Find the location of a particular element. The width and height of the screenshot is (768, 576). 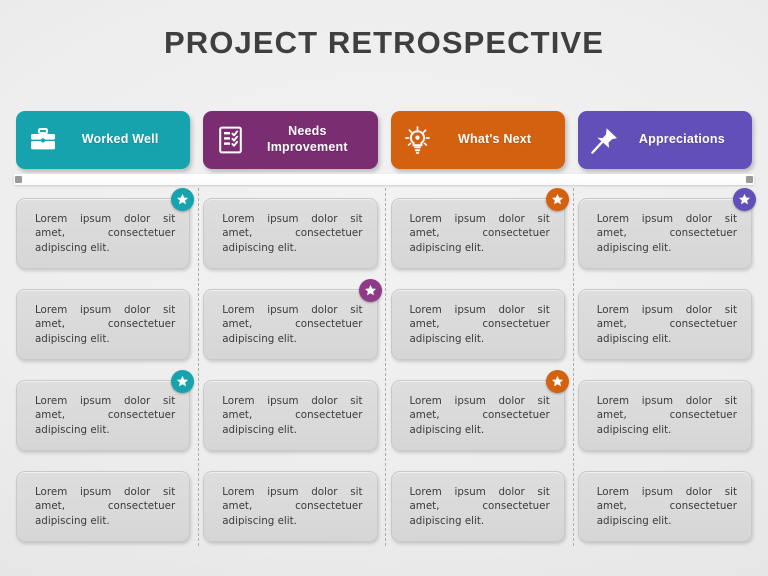

category-header-2: Needs Improvement is located at coordinates (290, 140).